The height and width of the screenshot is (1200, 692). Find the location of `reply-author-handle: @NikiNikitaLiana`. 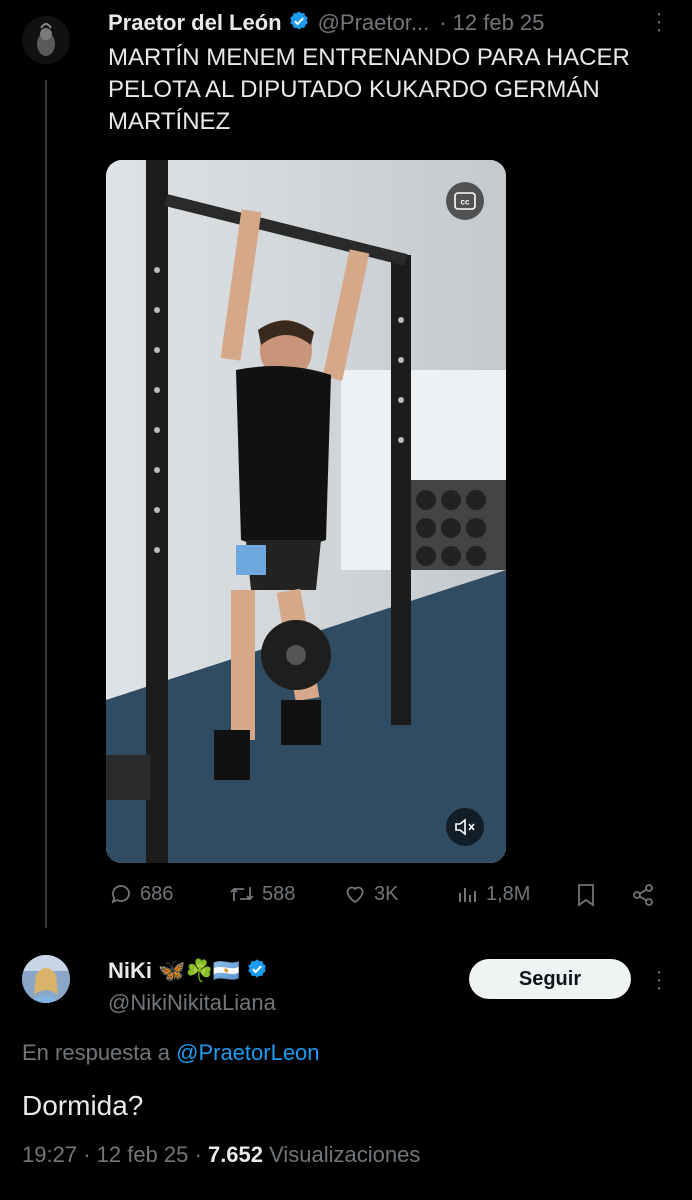

reply-author-handle: @NikiNikitaLiana is located at coordinates (192, 1003).